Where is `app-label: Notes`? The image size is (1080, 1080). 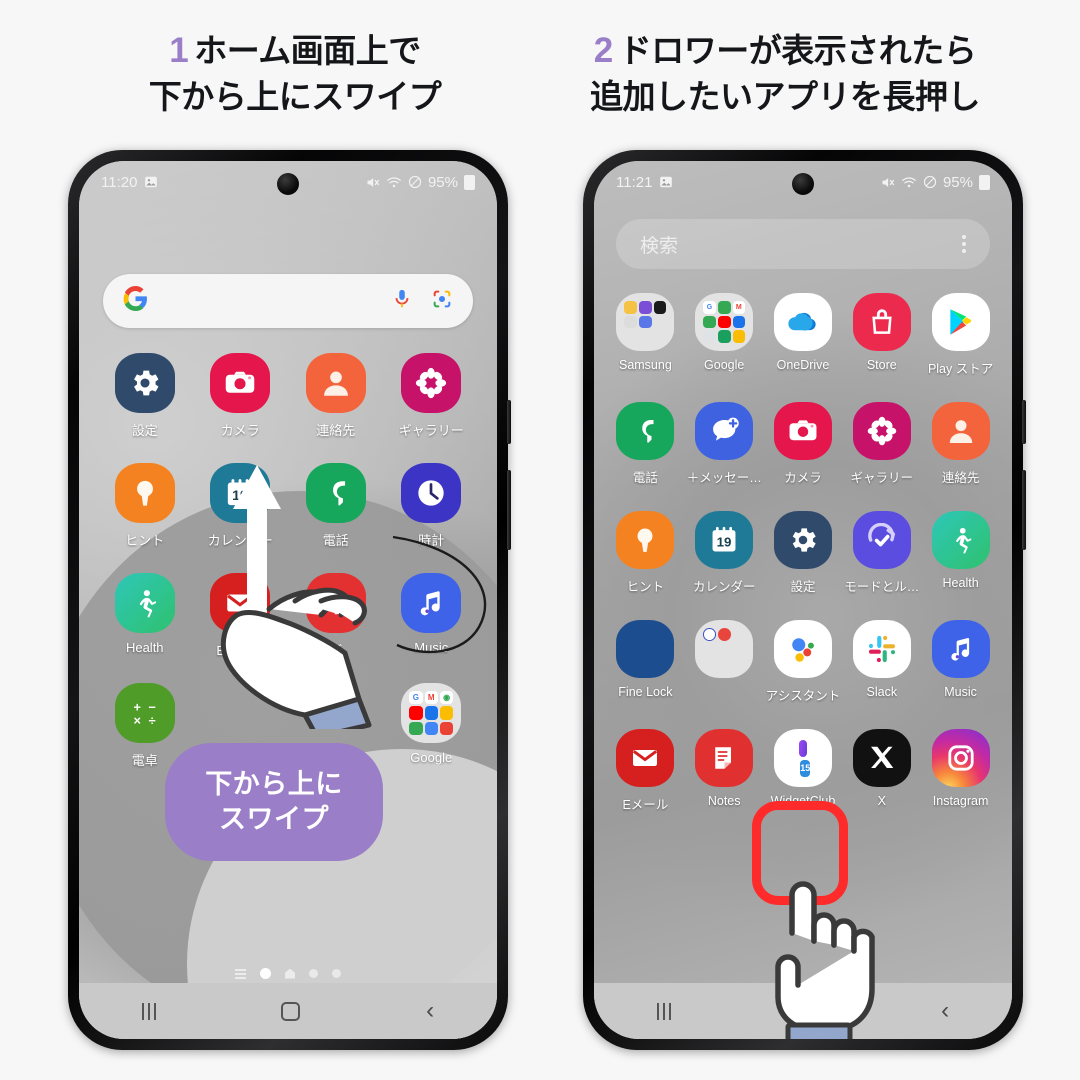
app-label: Notes is located at coordinates (724, 801).